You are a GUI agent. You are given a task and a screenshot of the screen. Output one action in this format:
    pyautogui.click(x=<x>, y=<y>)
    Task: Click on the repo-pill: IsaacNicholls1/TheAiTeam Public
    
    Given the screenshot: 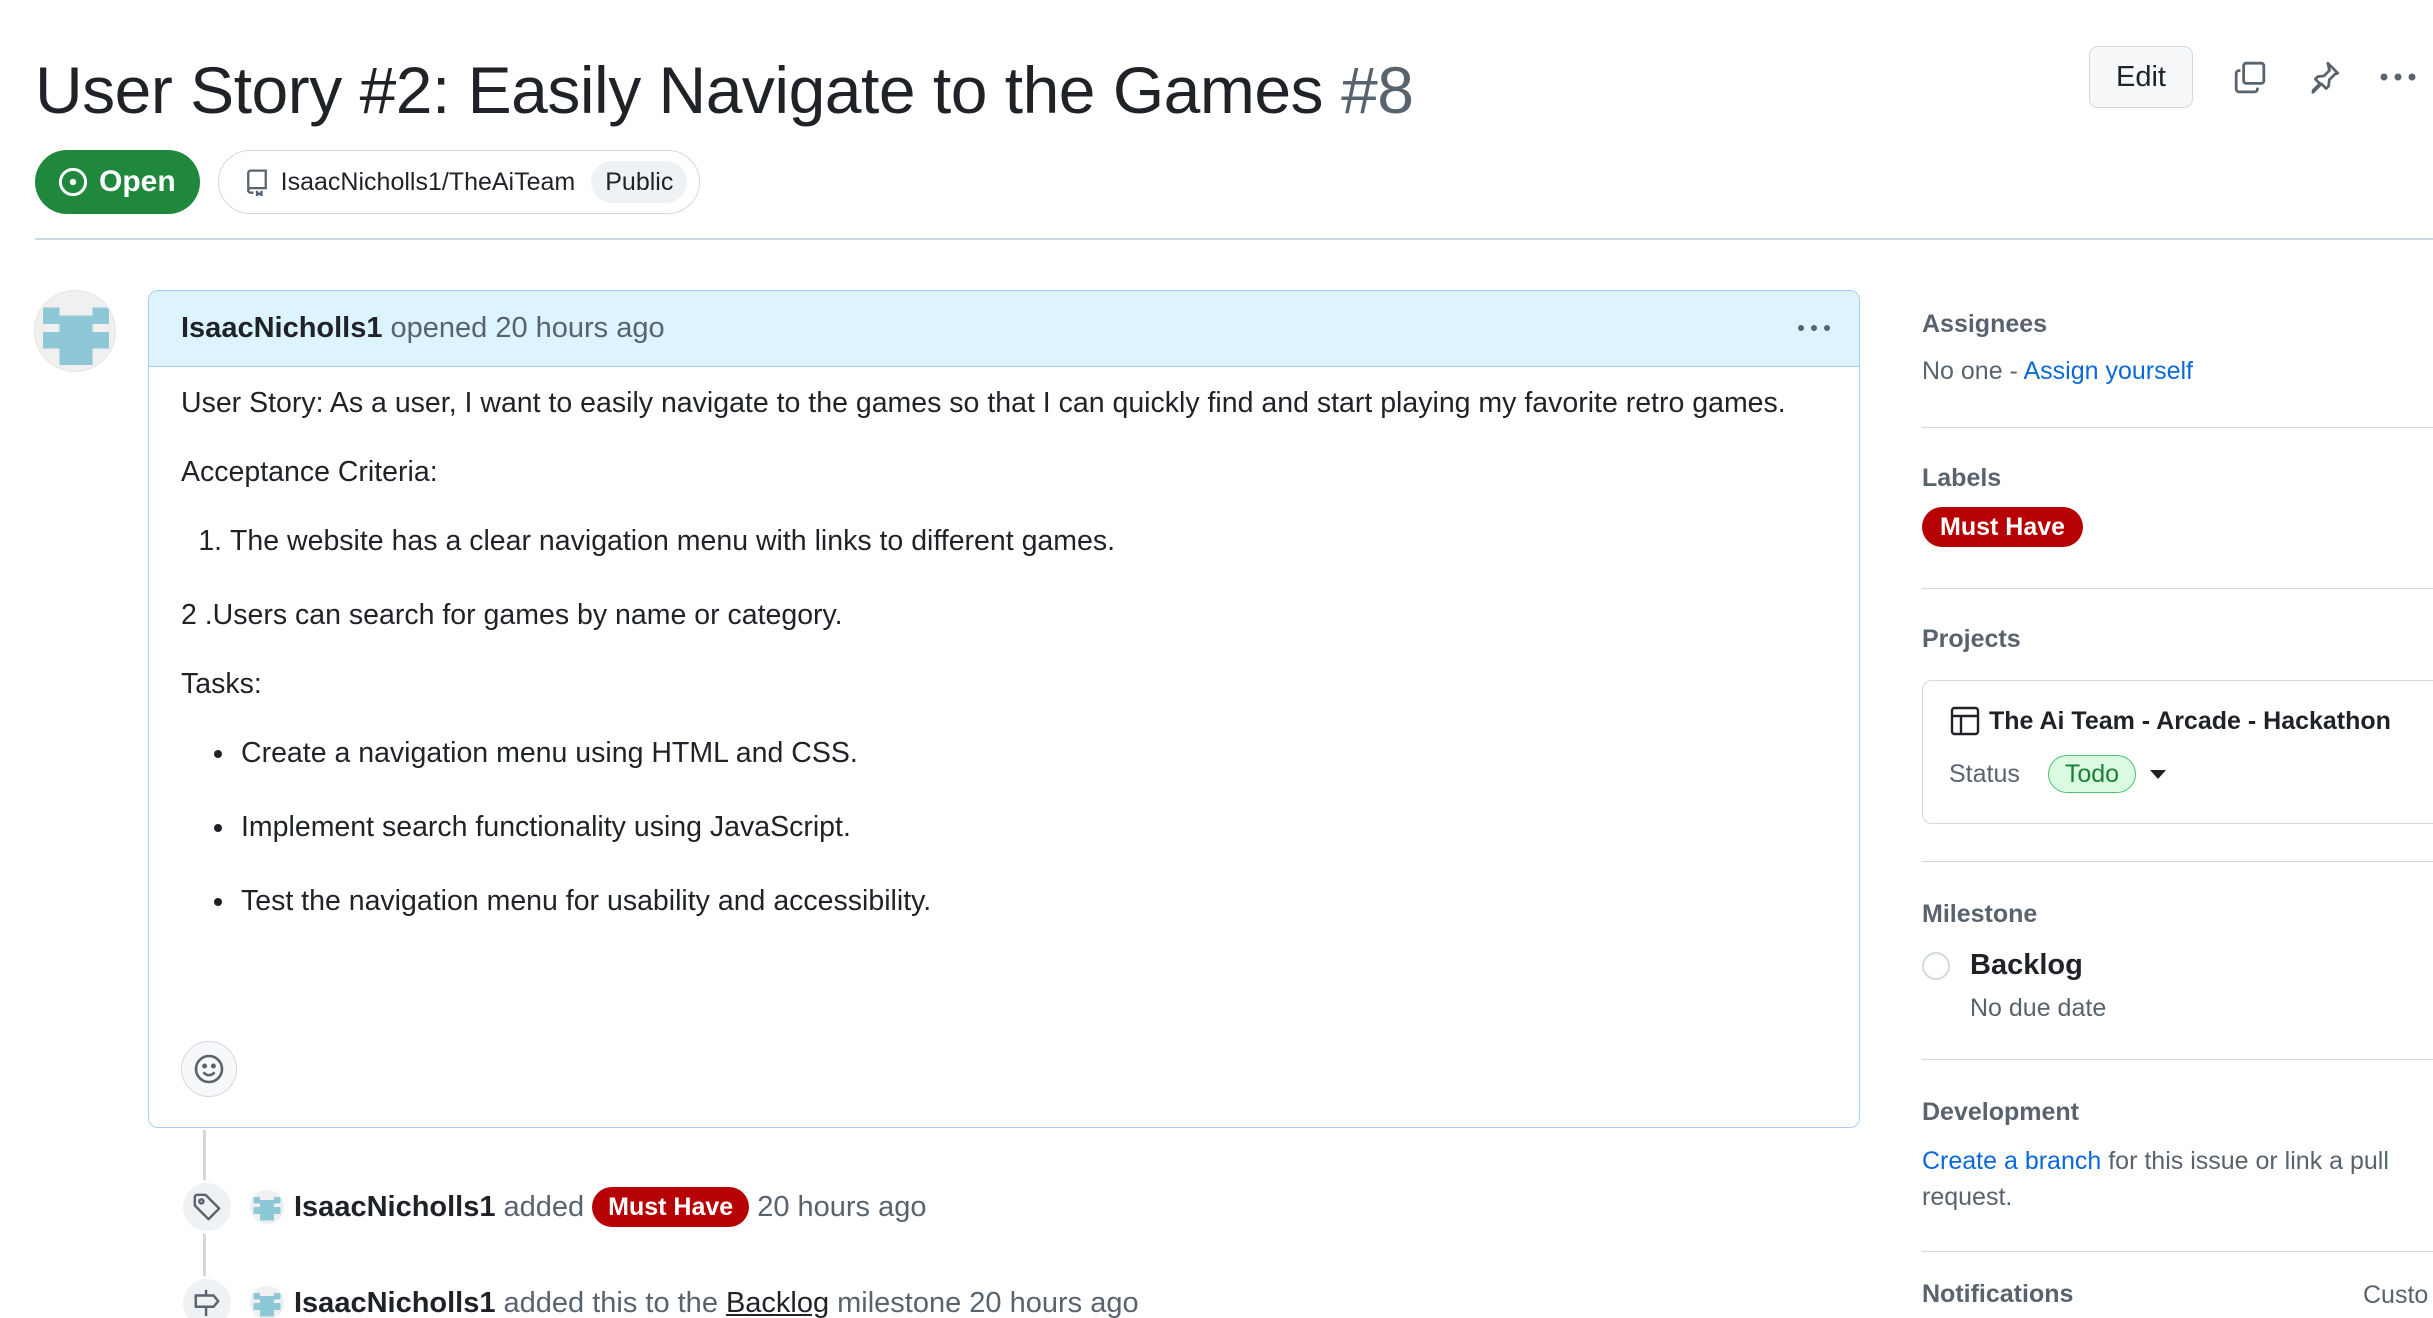 What is the action you would take?
    pyautogui.click(x=459, y=182)
    